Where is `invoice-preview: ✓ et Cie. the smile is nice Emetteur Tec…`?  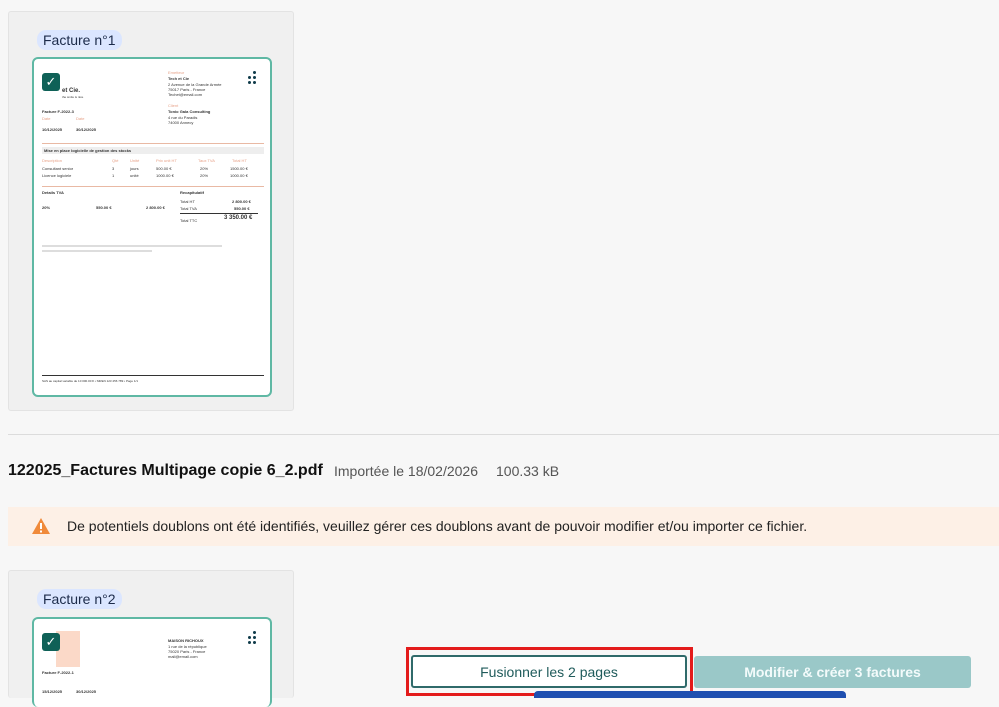 invoice-preview: ✓ et Cie. the smile is nice Emetteur Tec… is located at coordinates (152, 227).